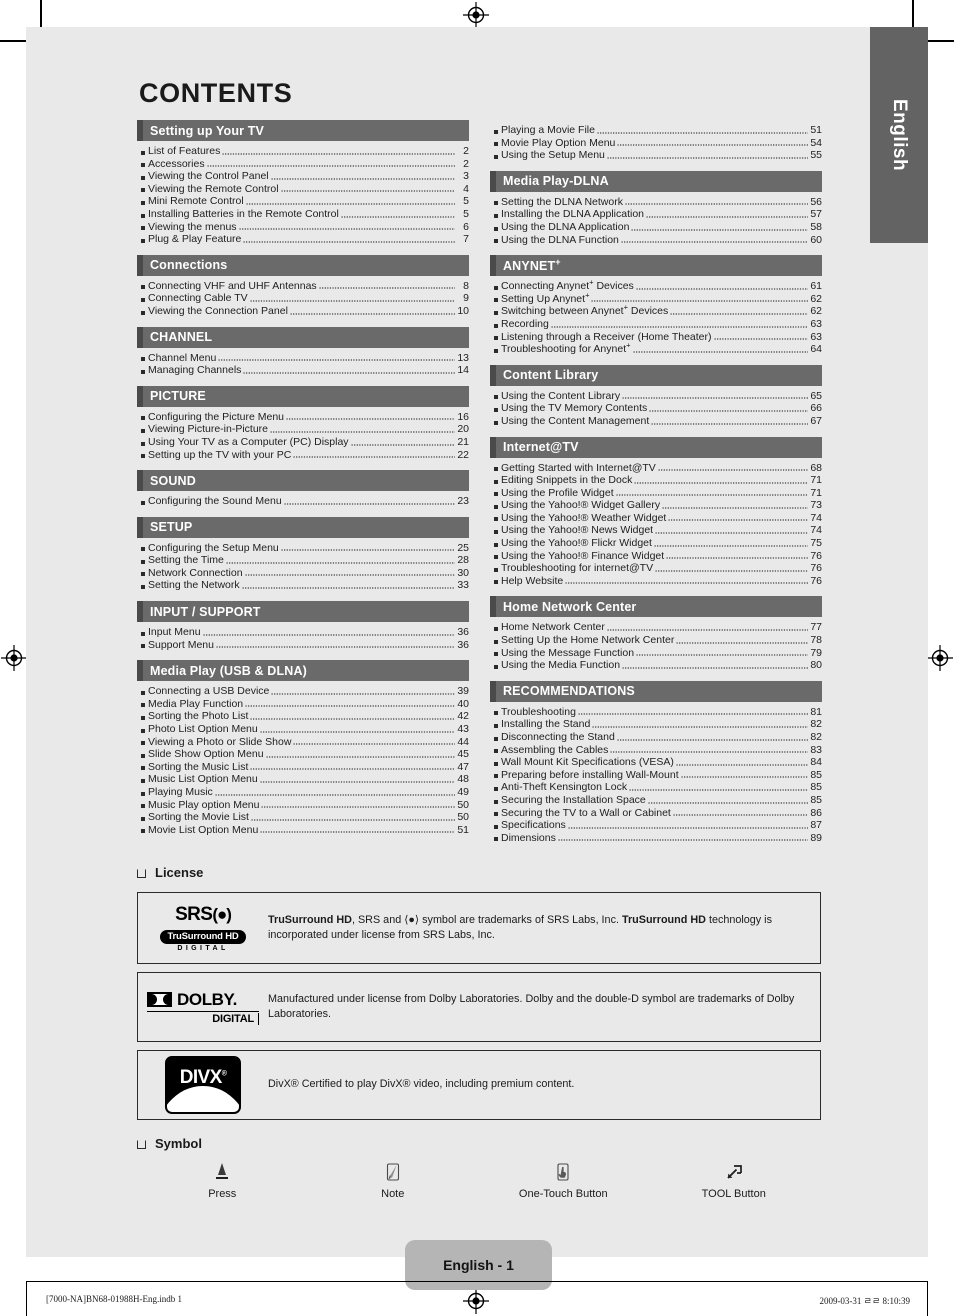 The width and height of the screenshot is (954, 1316). What do you see at coordinates (303, 151) in the screenshot?
I see `toc-entry: List of Features 2` at bounding box center [303, 151].